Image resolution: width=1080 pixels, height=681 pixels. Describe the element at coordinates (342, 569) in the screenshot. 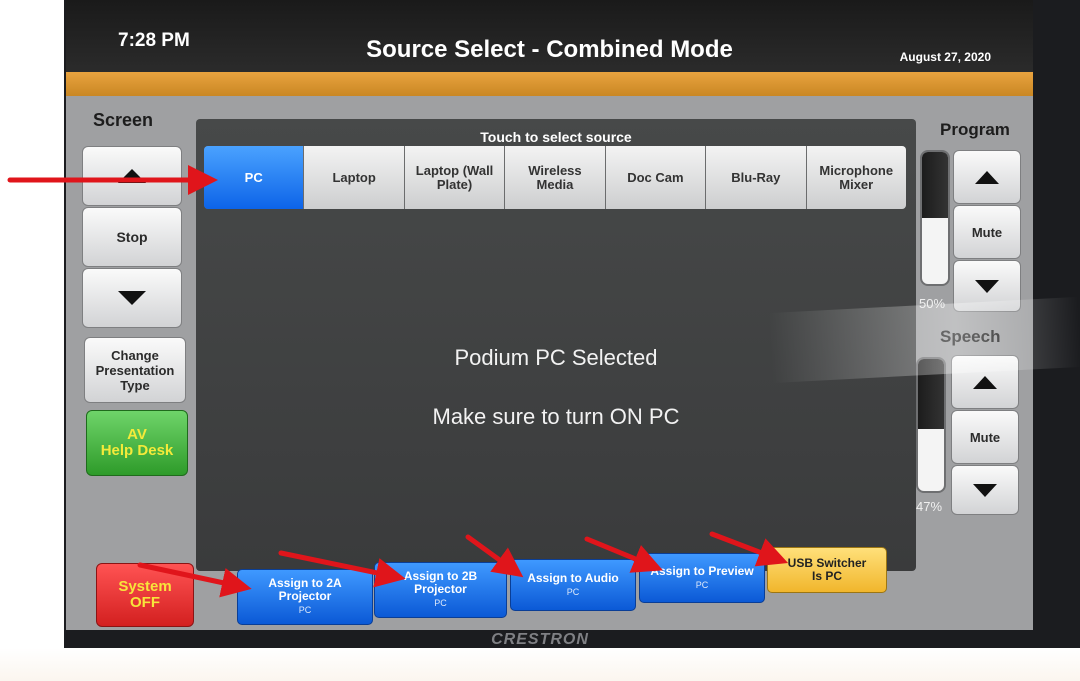

I see `arrow-assign-2b` at that location.